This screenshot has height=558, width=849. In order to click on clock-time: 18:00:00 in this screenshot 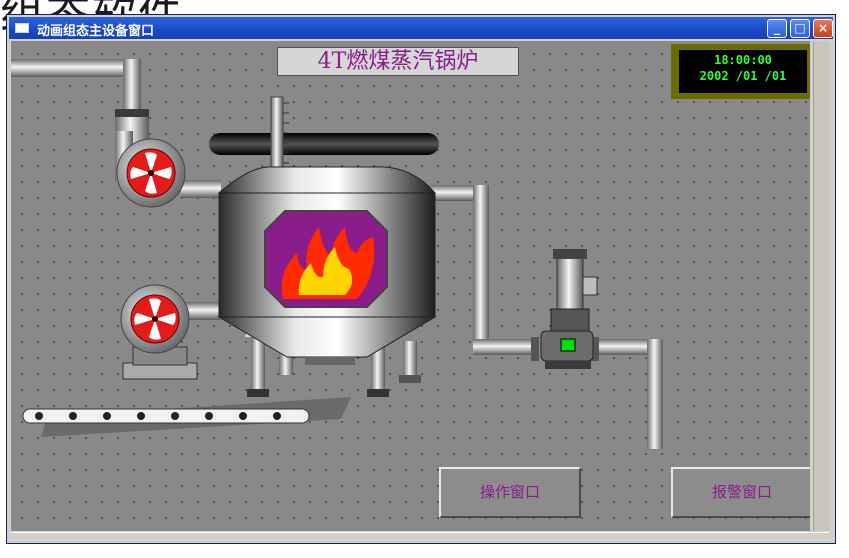, I will do `click(743, 60)`.